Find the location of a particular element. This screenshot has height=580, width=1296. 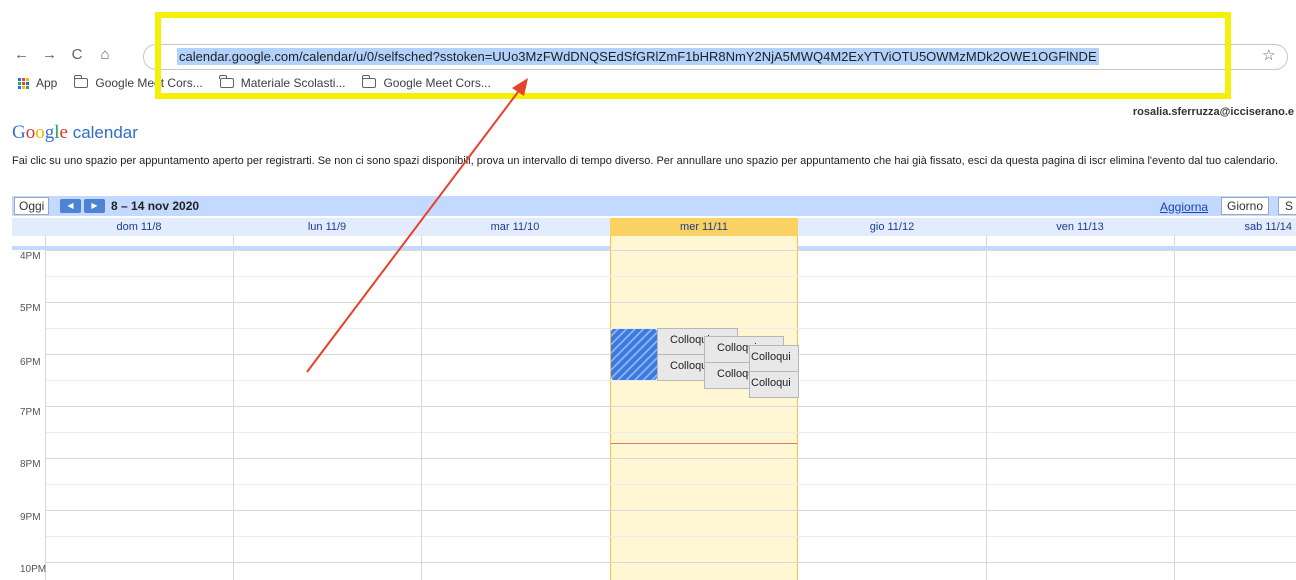

user-email: rosalia.sferruzza@icciserano.e is located at coordinates (1213, 112).